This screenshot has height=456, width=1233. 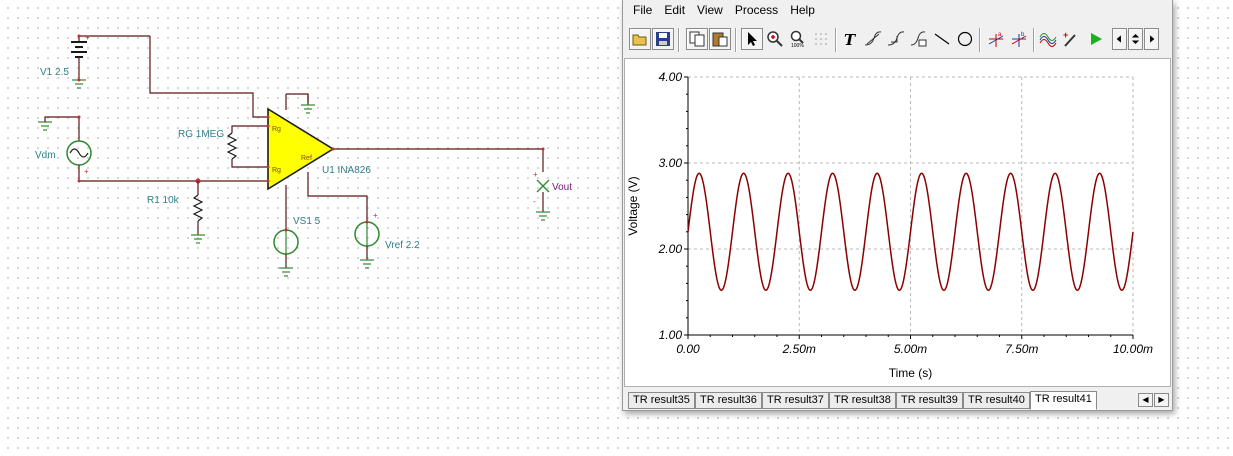 I want to click on menu-process: Process, so click(x=756, y=10).